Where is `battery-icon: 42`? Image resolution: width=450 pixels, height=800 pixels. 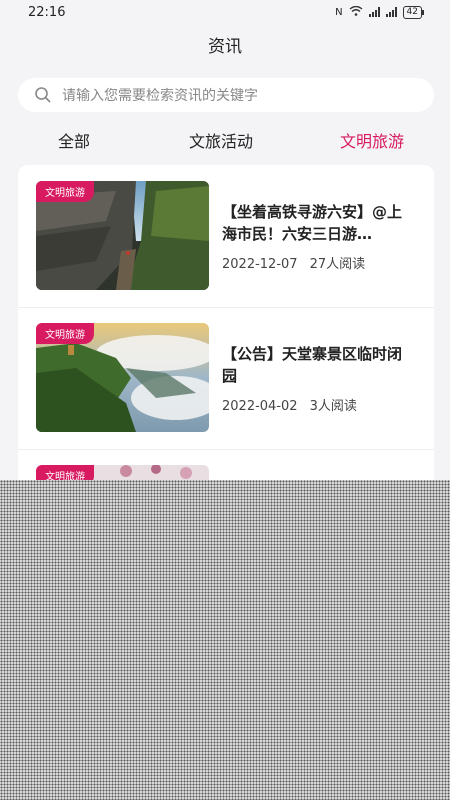 battery-icon: 42 is located at coordinates (413, 12).